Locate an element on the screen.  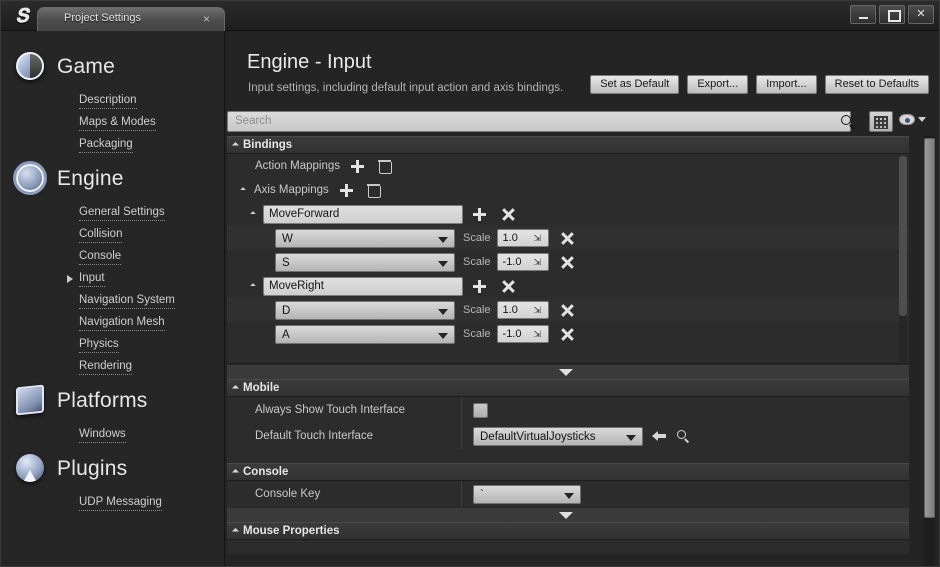
sidebar-item-physics: Physics is located at coordinates (112, 345).